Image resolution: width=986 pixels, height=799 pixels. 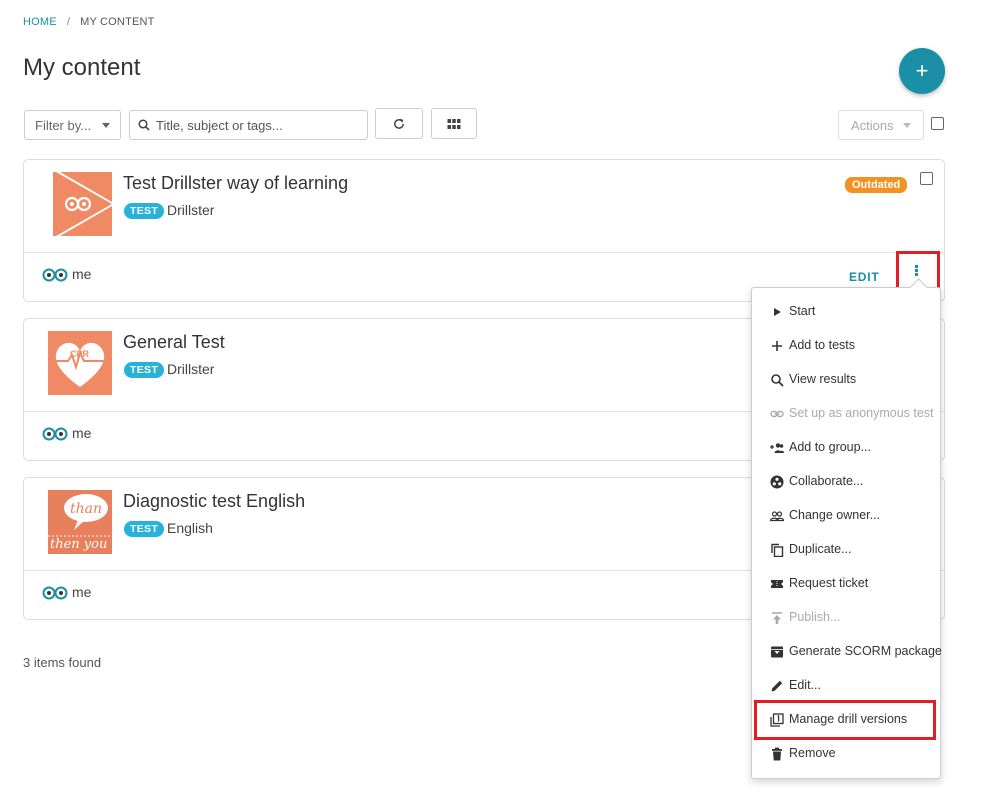 I want to click on edit-link: EDIT, so click(x=864, y=277).